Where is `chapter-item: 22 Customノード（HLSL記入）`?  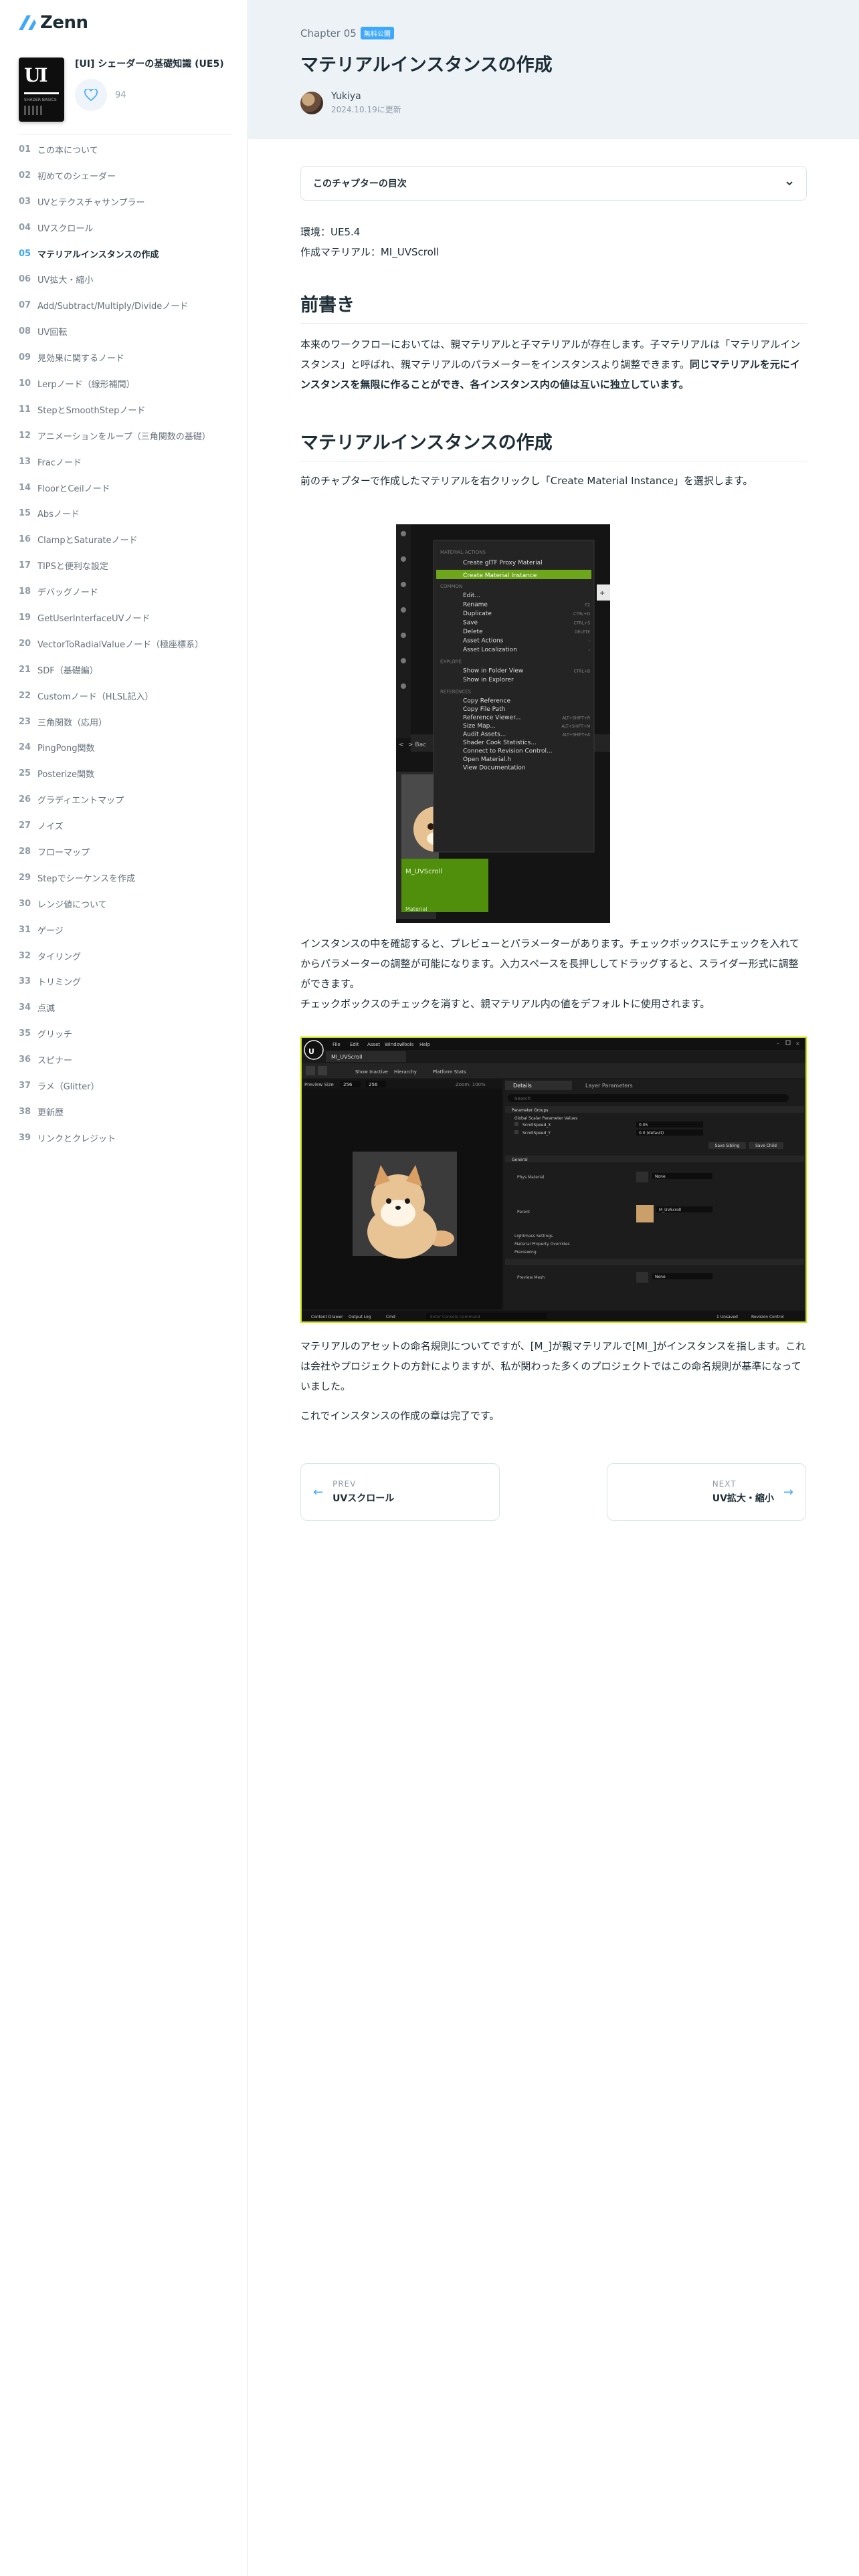 chapter-item: 22 Customノード（HLSL記入） is located at coordinates (129, 696).